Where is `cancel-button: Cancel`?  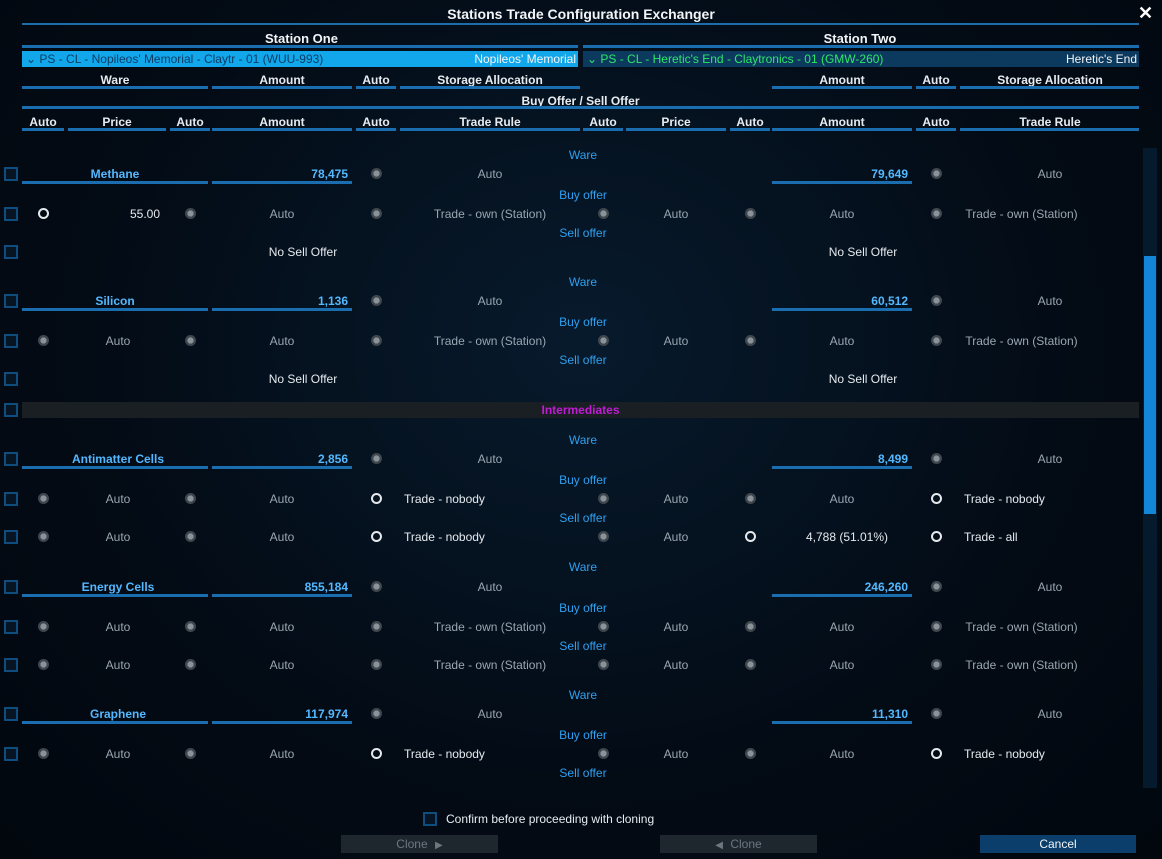 cancel-button: Cancel is located at coordinates (1058, 844).